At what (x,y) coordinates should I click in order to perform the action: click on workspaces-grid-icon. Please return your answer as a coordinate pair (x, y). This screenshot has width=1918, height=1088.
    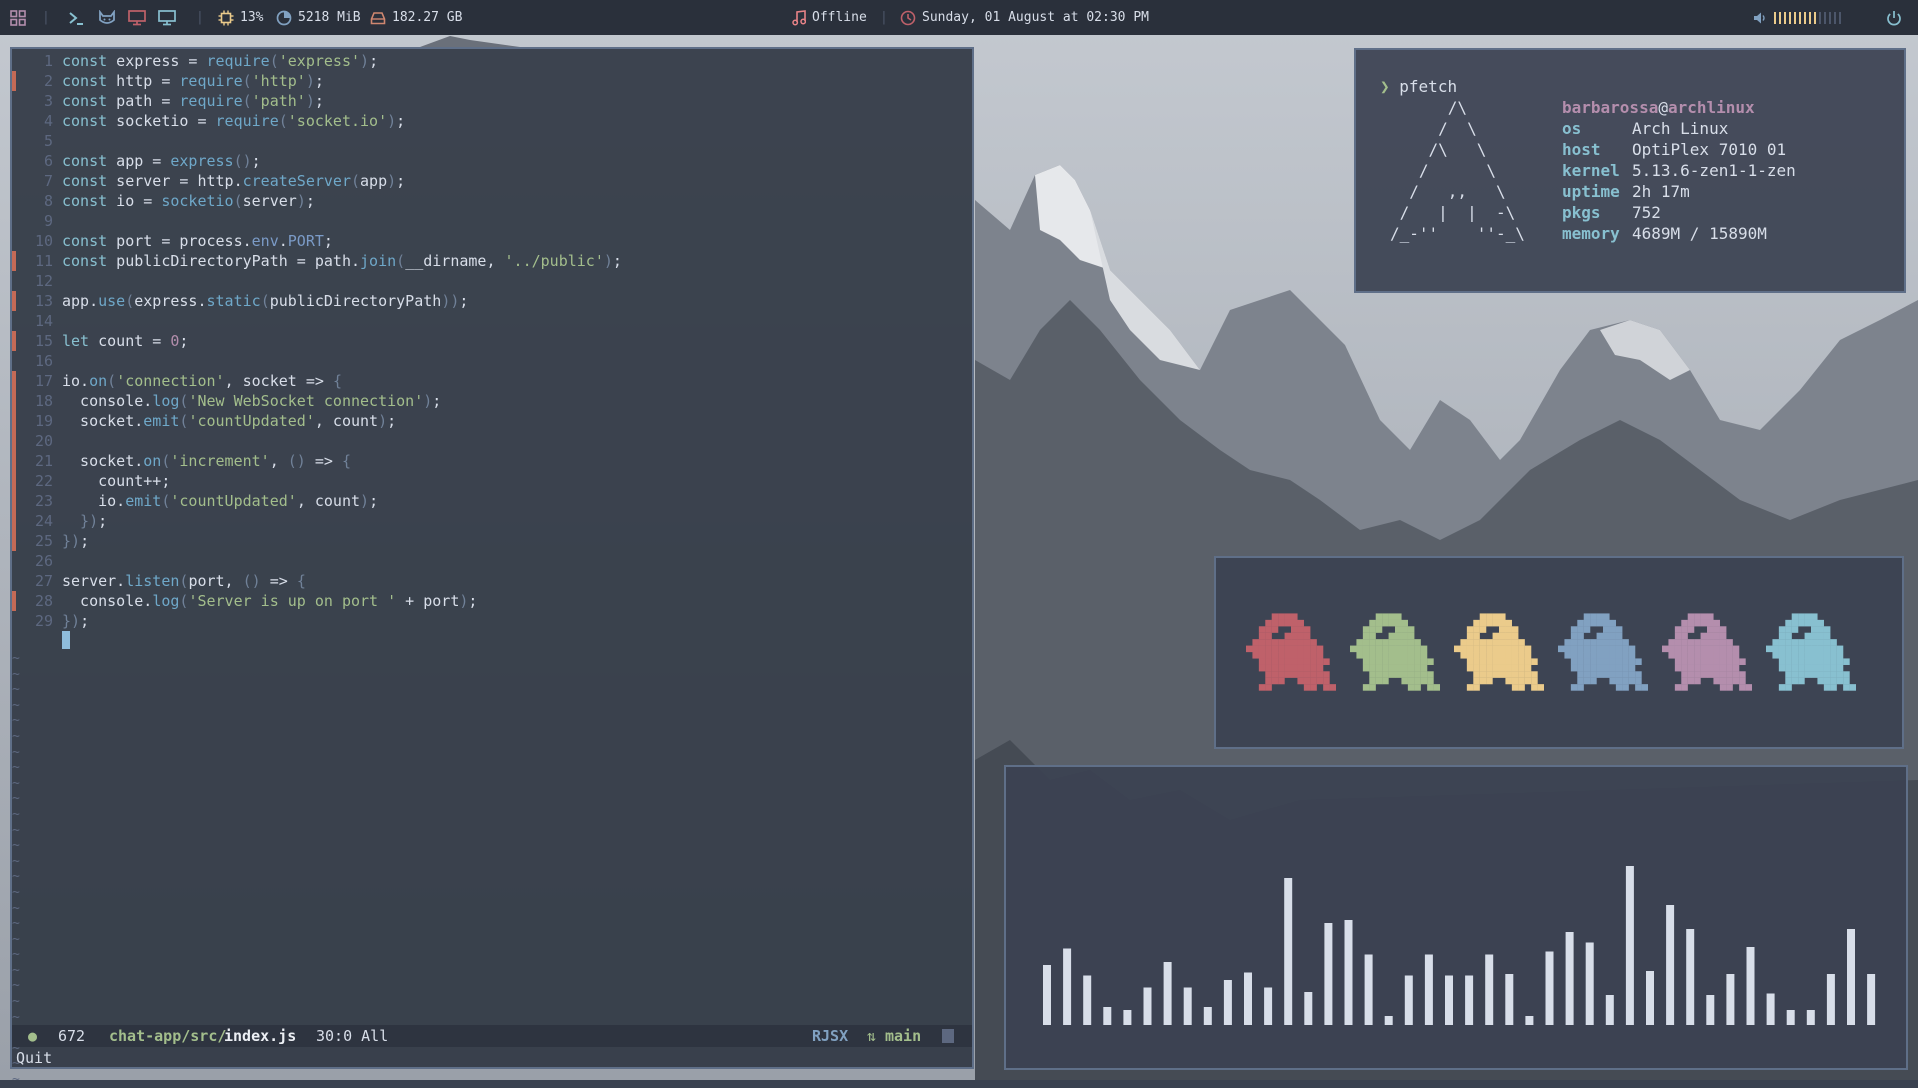
    Looking at the image, I should click on (18, 17).